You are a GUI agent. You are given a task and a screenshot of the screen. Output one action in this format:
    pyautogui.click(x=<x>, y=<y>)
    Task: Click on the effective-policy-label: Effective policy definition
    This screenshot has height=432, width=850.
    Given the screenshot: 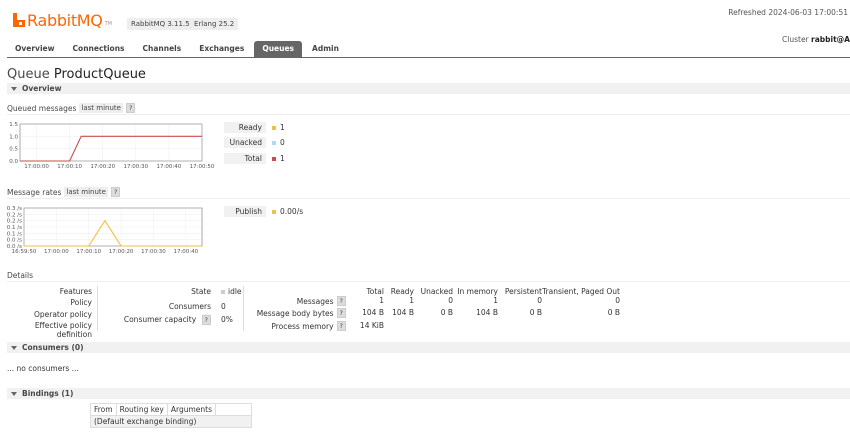 What is the action you would take?
    pyautogui.click(x=63, y=330)
    